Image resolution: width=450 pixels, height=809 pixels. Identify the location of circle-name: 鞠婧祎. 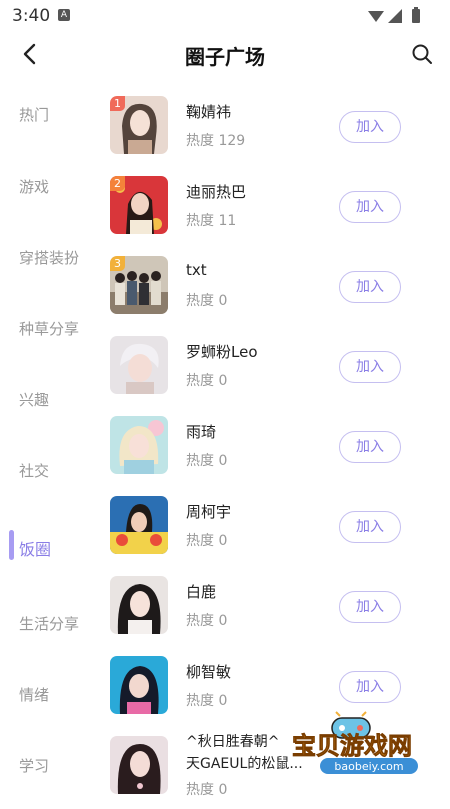
(209, 112).